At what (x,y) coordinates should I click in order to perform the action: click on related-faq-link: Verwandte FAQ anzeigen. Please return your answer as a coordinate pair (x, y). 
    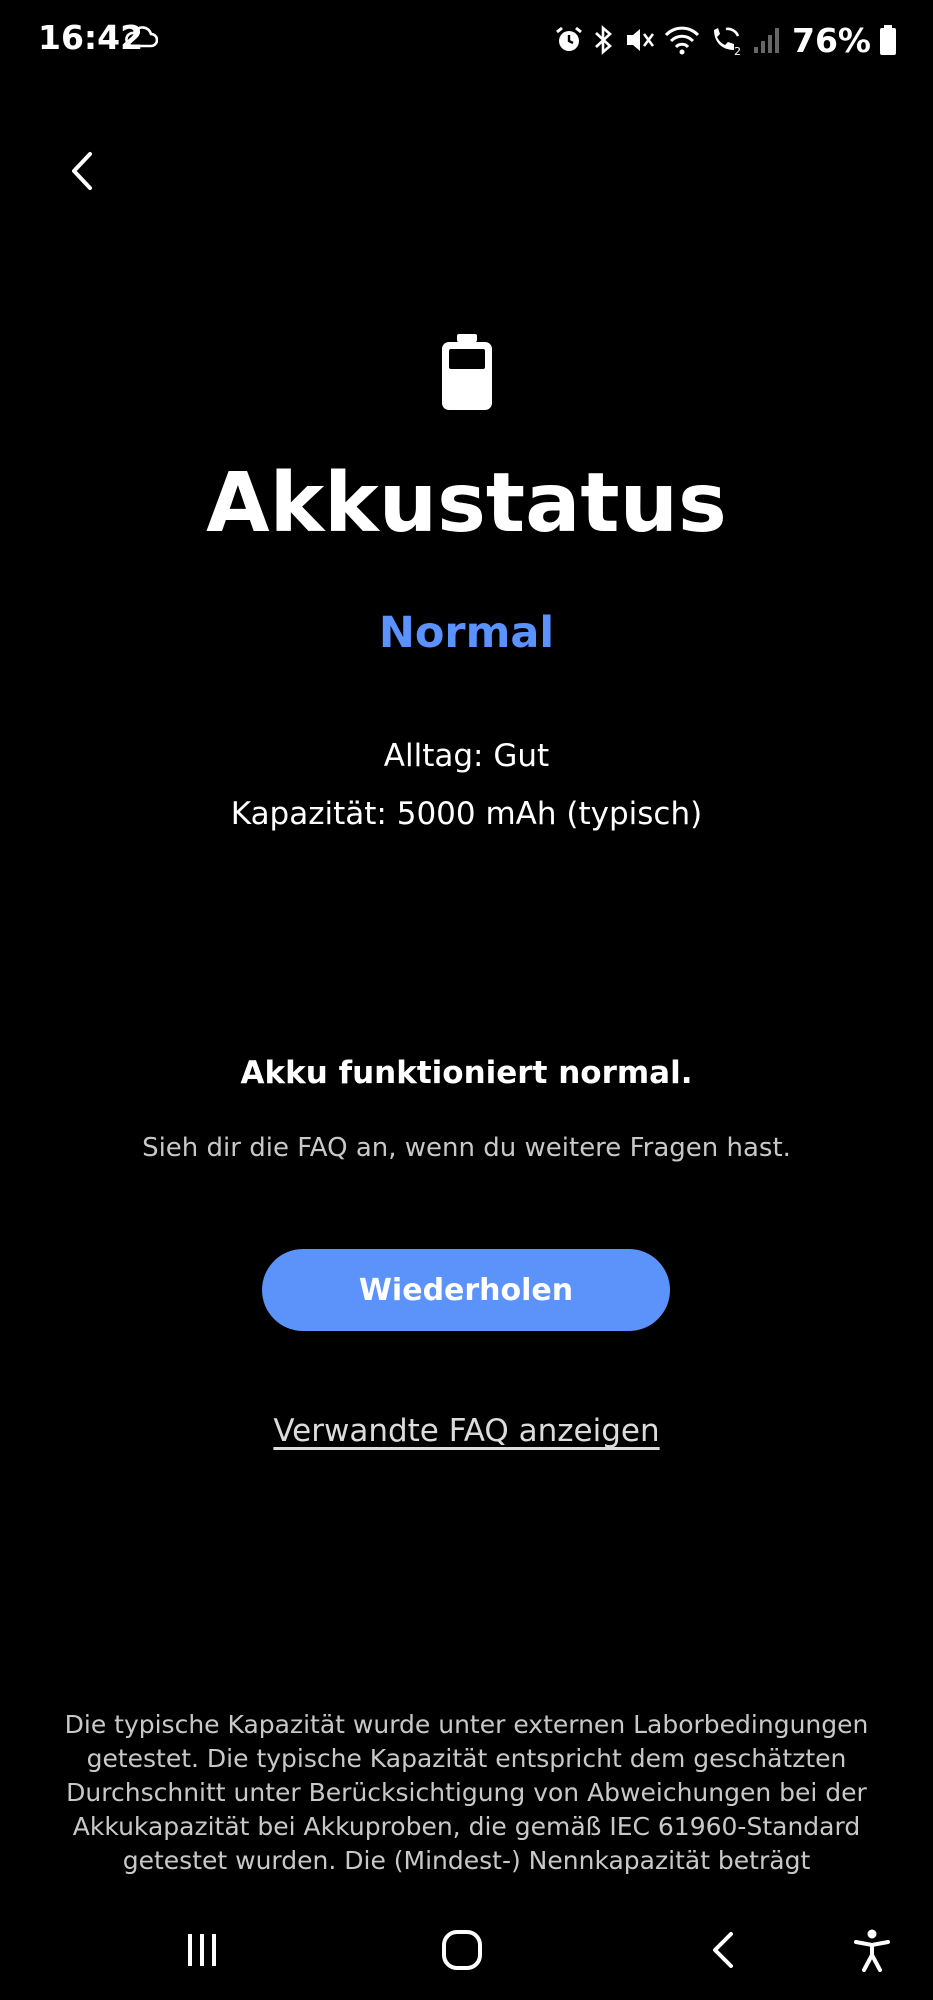
    Looking at the image, I should click on (466, 1431).